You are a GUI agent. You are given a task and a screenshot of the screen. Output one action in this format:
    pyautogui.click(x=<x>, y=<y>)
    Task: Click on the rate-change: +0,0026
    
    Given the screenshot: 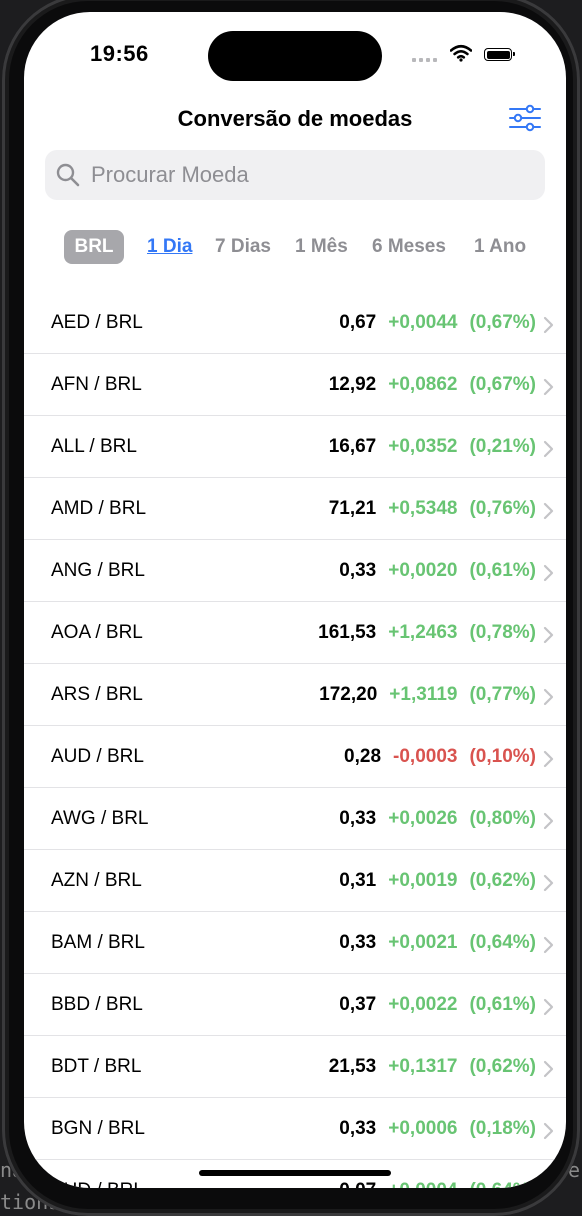 What is the action you would take?
    pyautogui.click(x=423, y=818)
    